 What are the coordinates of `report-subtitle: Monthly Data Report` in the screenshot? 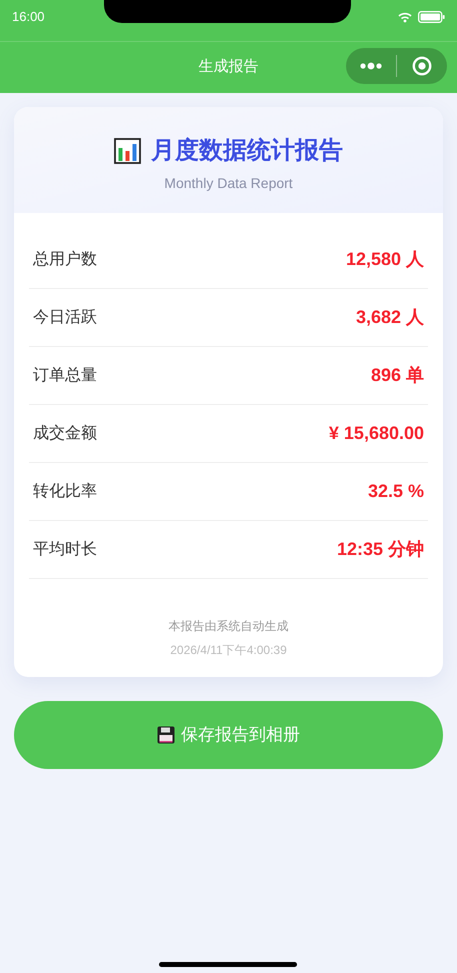 It's located at (228, 183).